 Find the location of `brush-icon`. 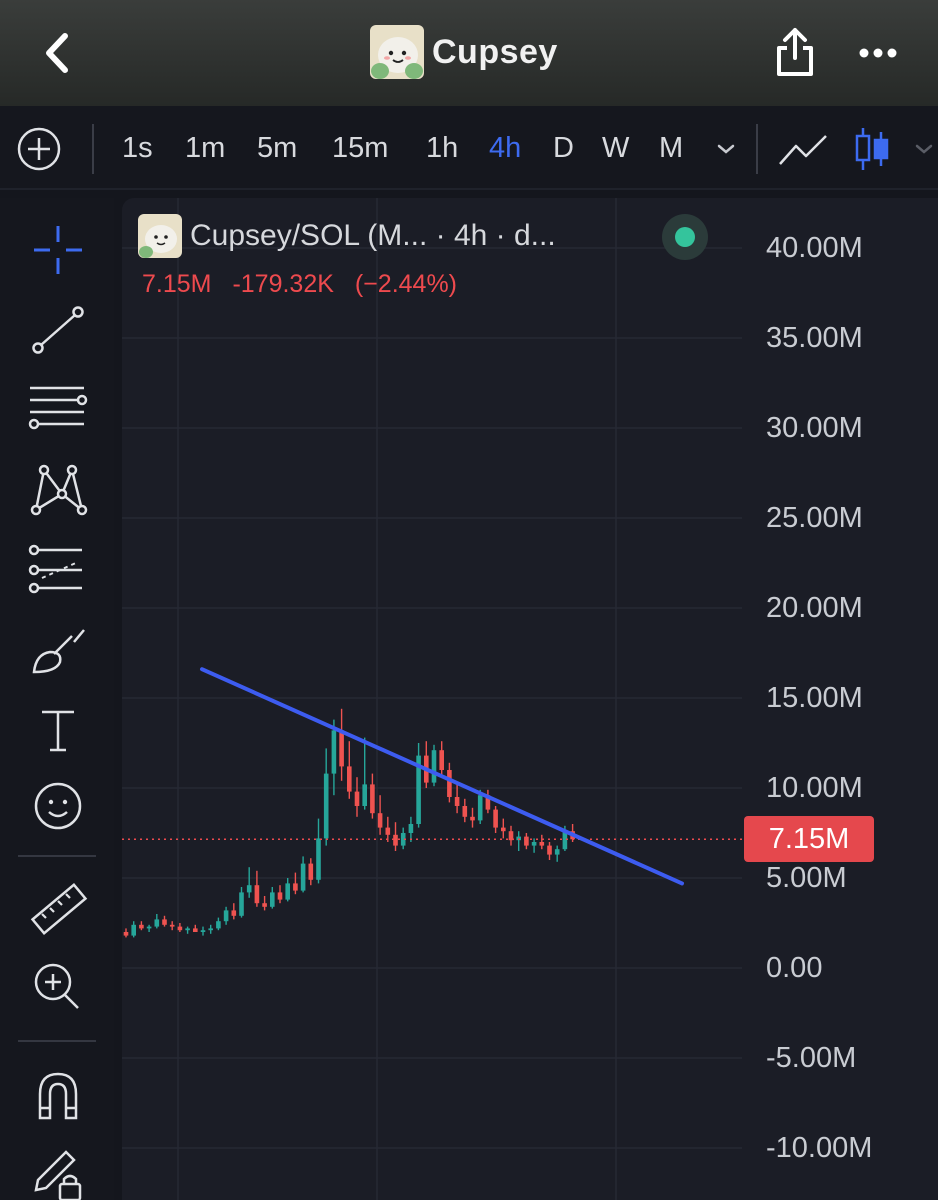

brush-icon is located at coordinates (58, 651).